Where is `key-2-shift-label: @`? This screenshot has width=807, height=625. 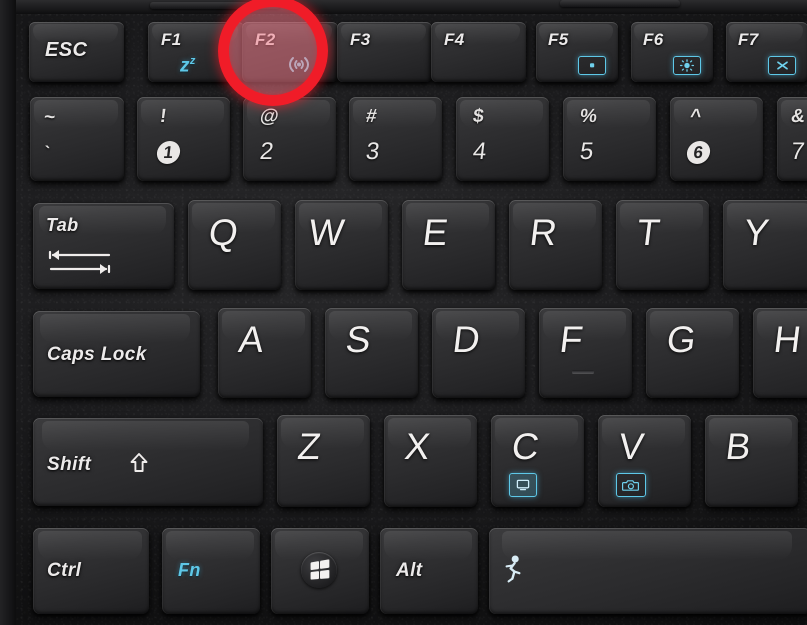
key-2-shift-label: @ is located at coordinates (269, 116).